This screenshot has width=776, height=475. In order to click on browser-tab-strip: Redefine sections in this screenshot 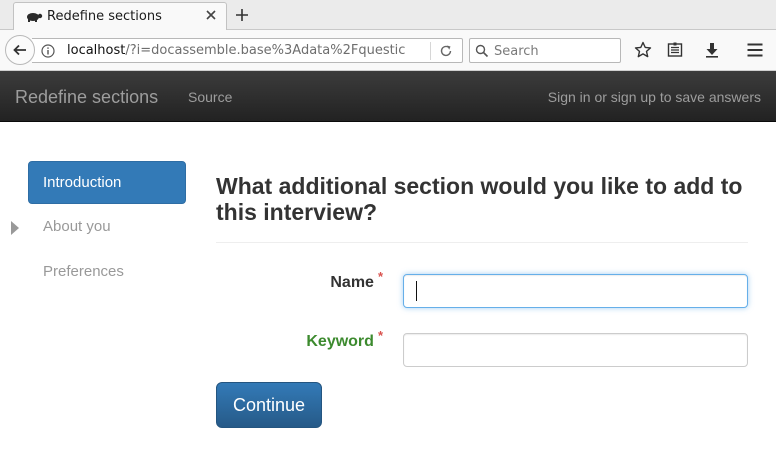, I will do `click(388, 15)`.